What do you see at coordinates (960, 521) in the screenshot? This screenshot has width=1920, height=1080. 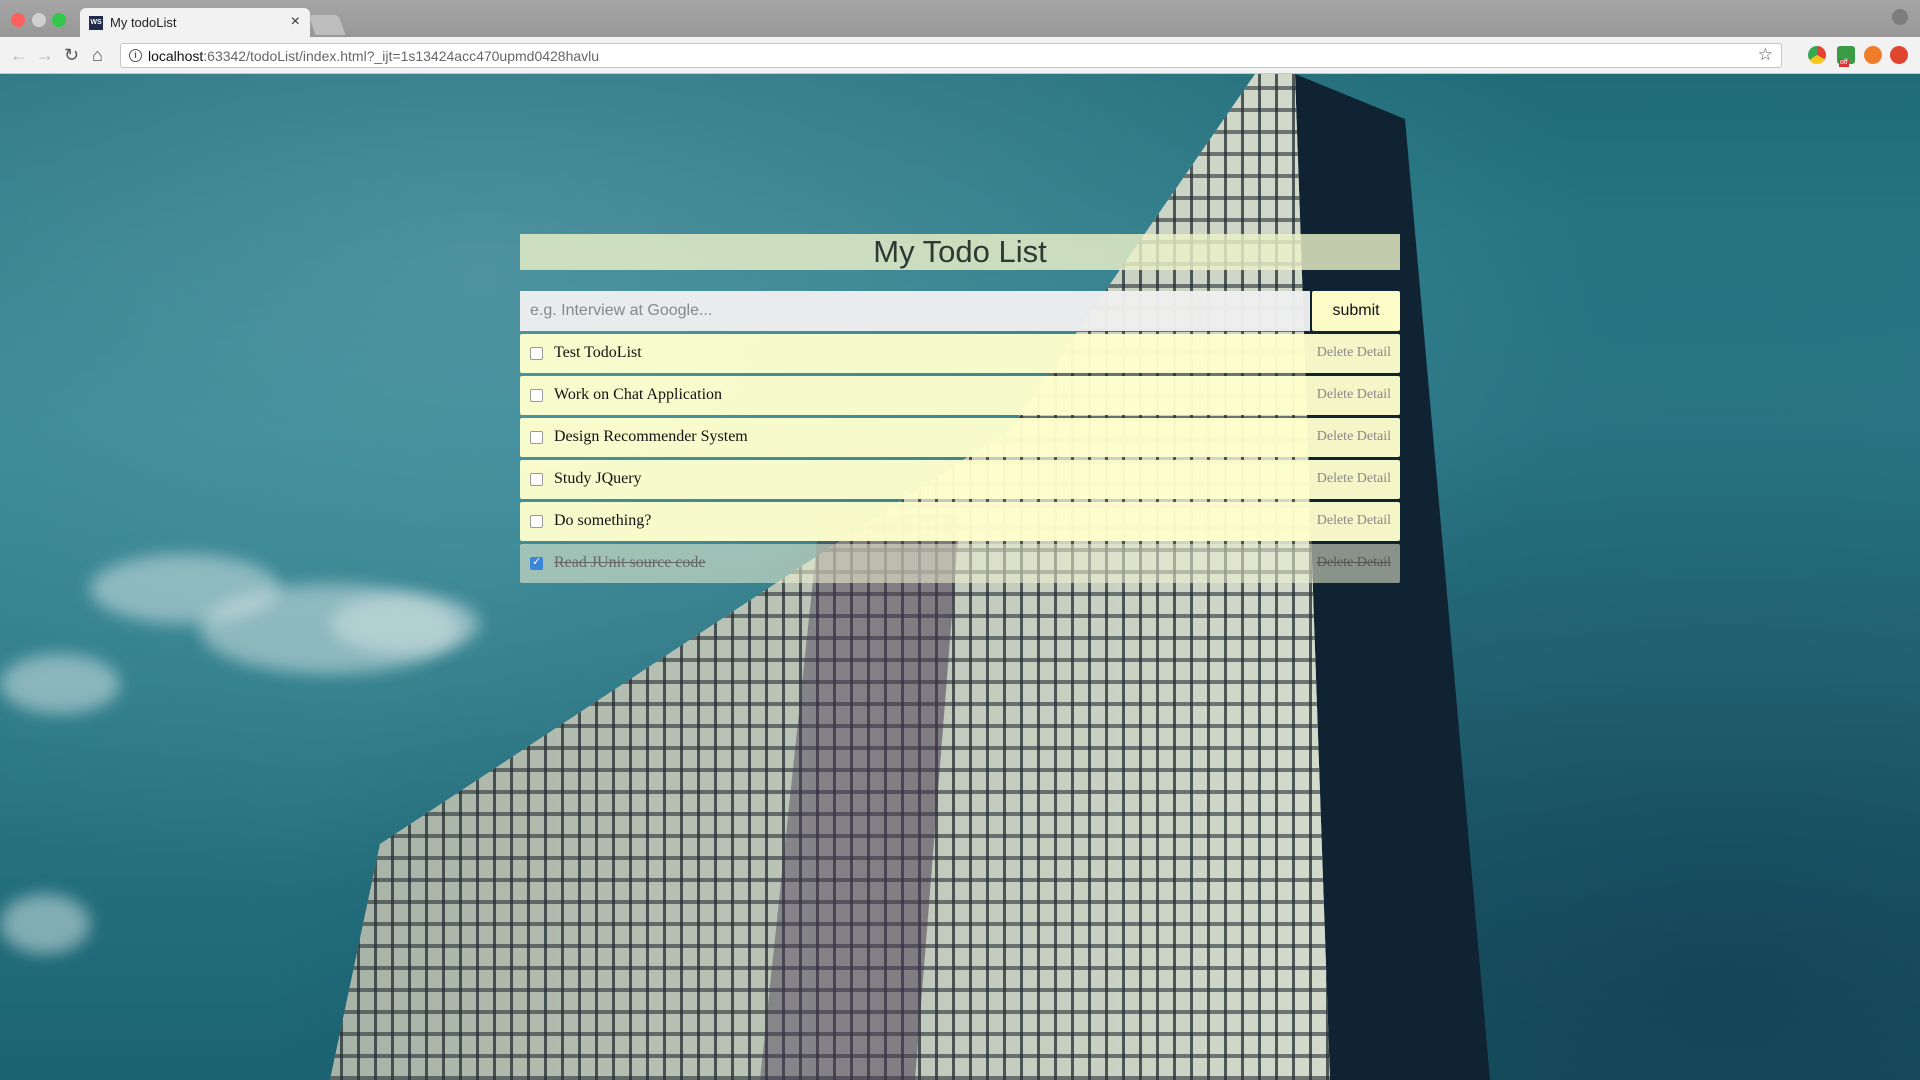 I see `todo-item: Do something? Delete Detail` at bounding box center [960, 521].